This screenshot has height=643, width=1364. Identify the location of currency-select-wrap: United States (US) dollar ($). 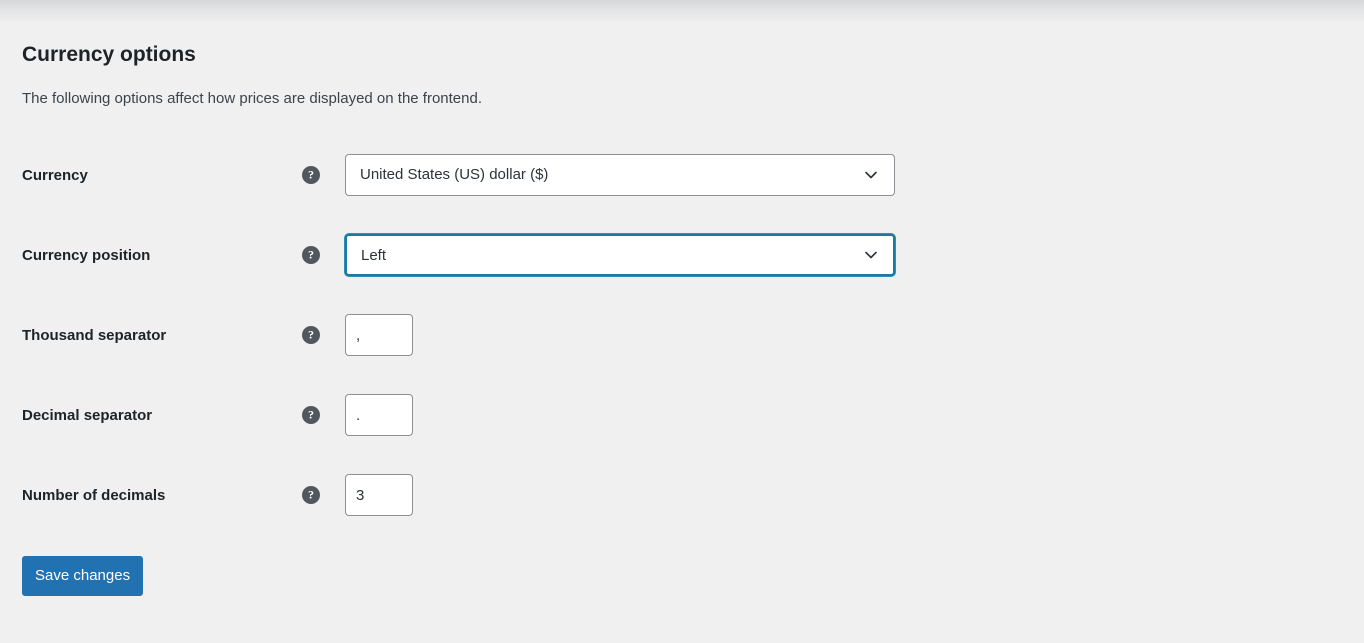
(620, 175).